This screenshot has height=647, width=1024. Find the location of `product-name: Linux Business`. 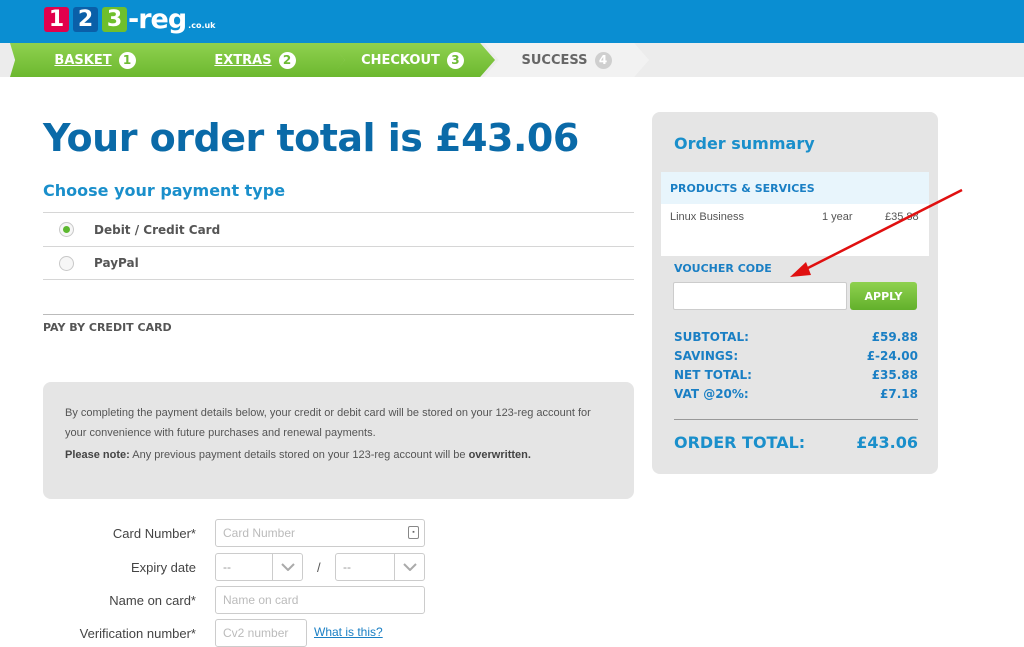

product-name: Linux Business is located at coordinates (707, 217).